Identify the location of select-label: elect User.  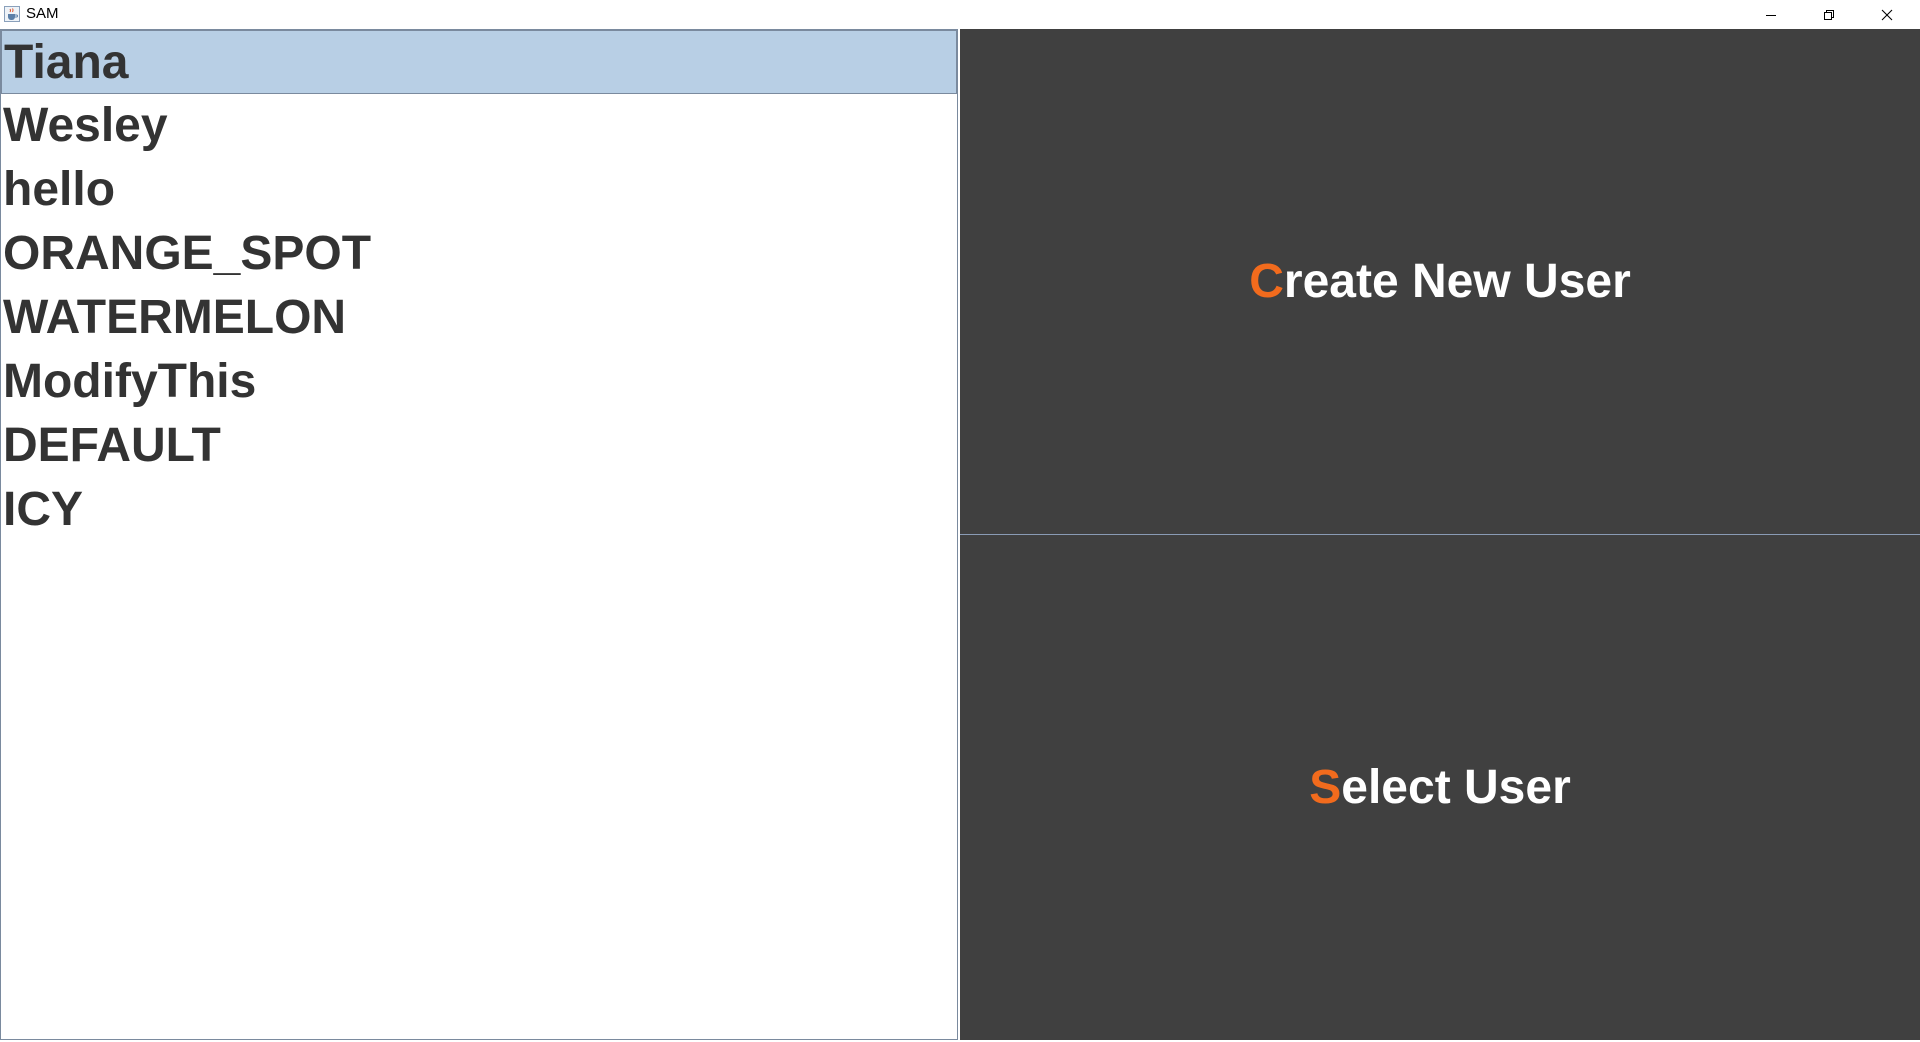
(1456, 787).